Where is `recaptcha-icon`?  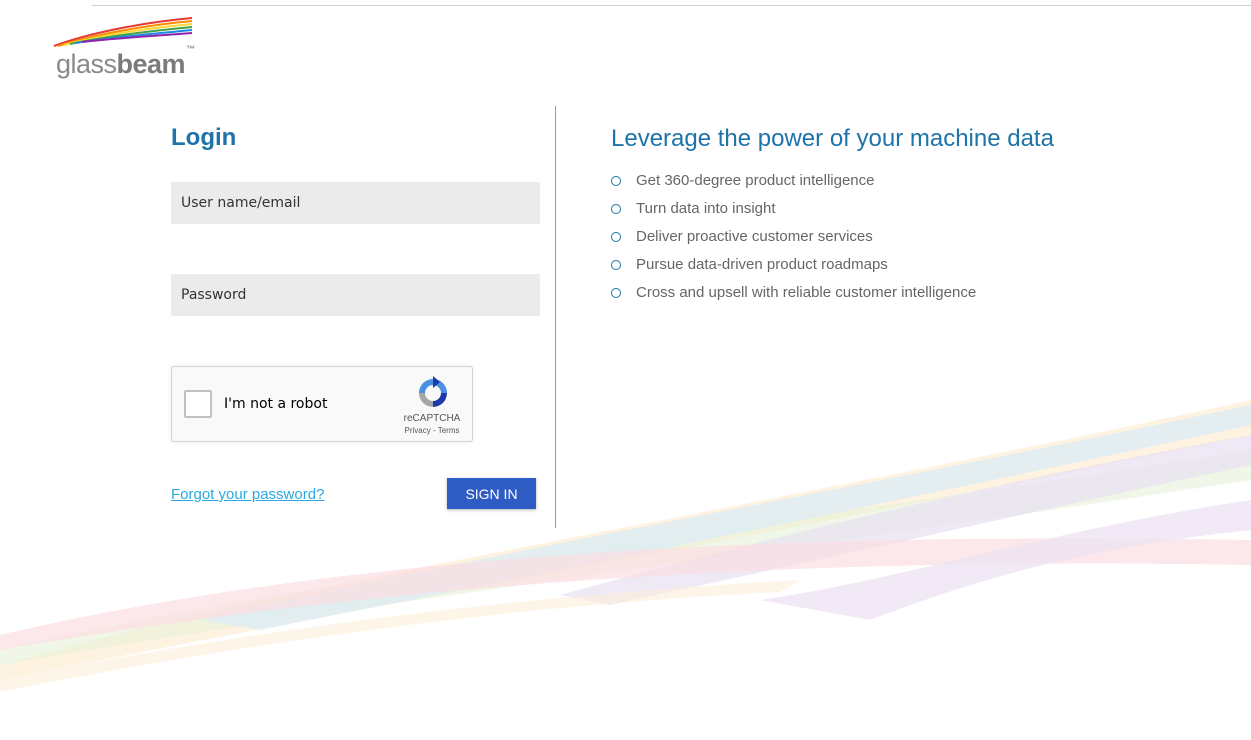 recaptcha-icon is located at coordinates (433, 391).